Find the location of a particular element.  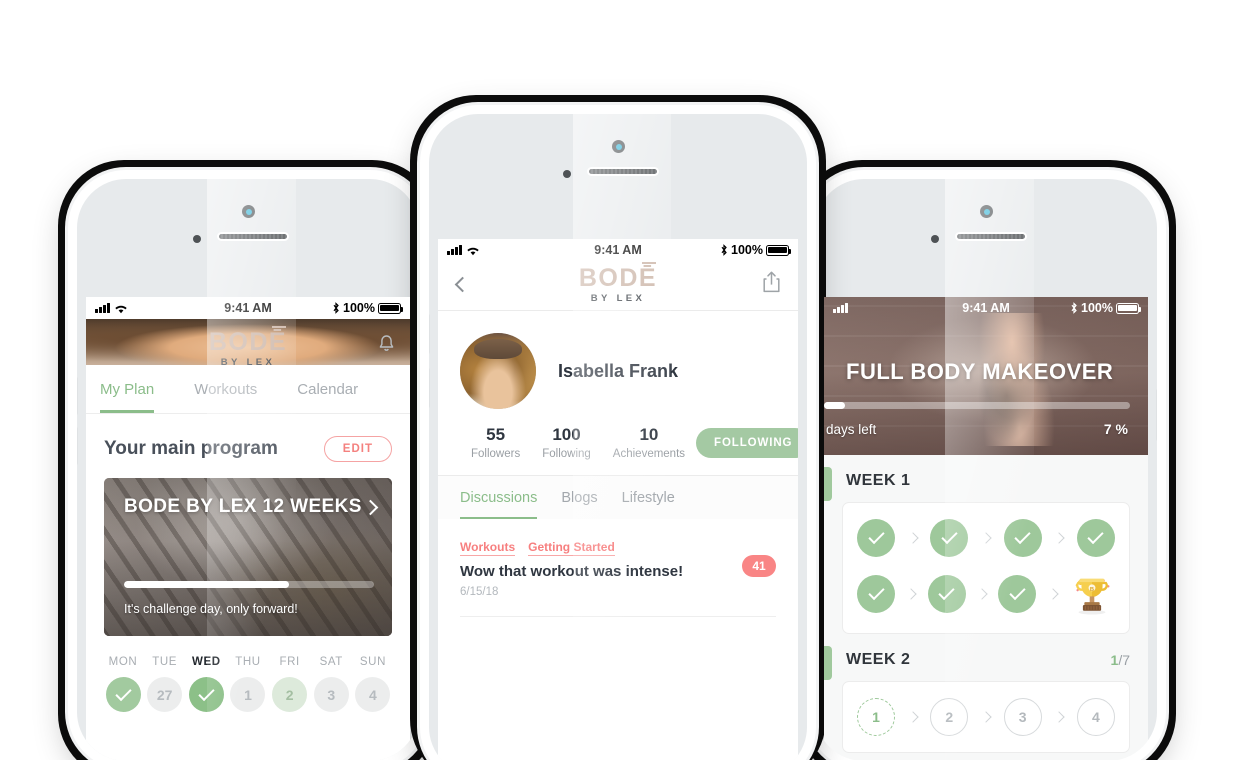

workout-node-locked: 4 is located at coordinates (1095, 717).